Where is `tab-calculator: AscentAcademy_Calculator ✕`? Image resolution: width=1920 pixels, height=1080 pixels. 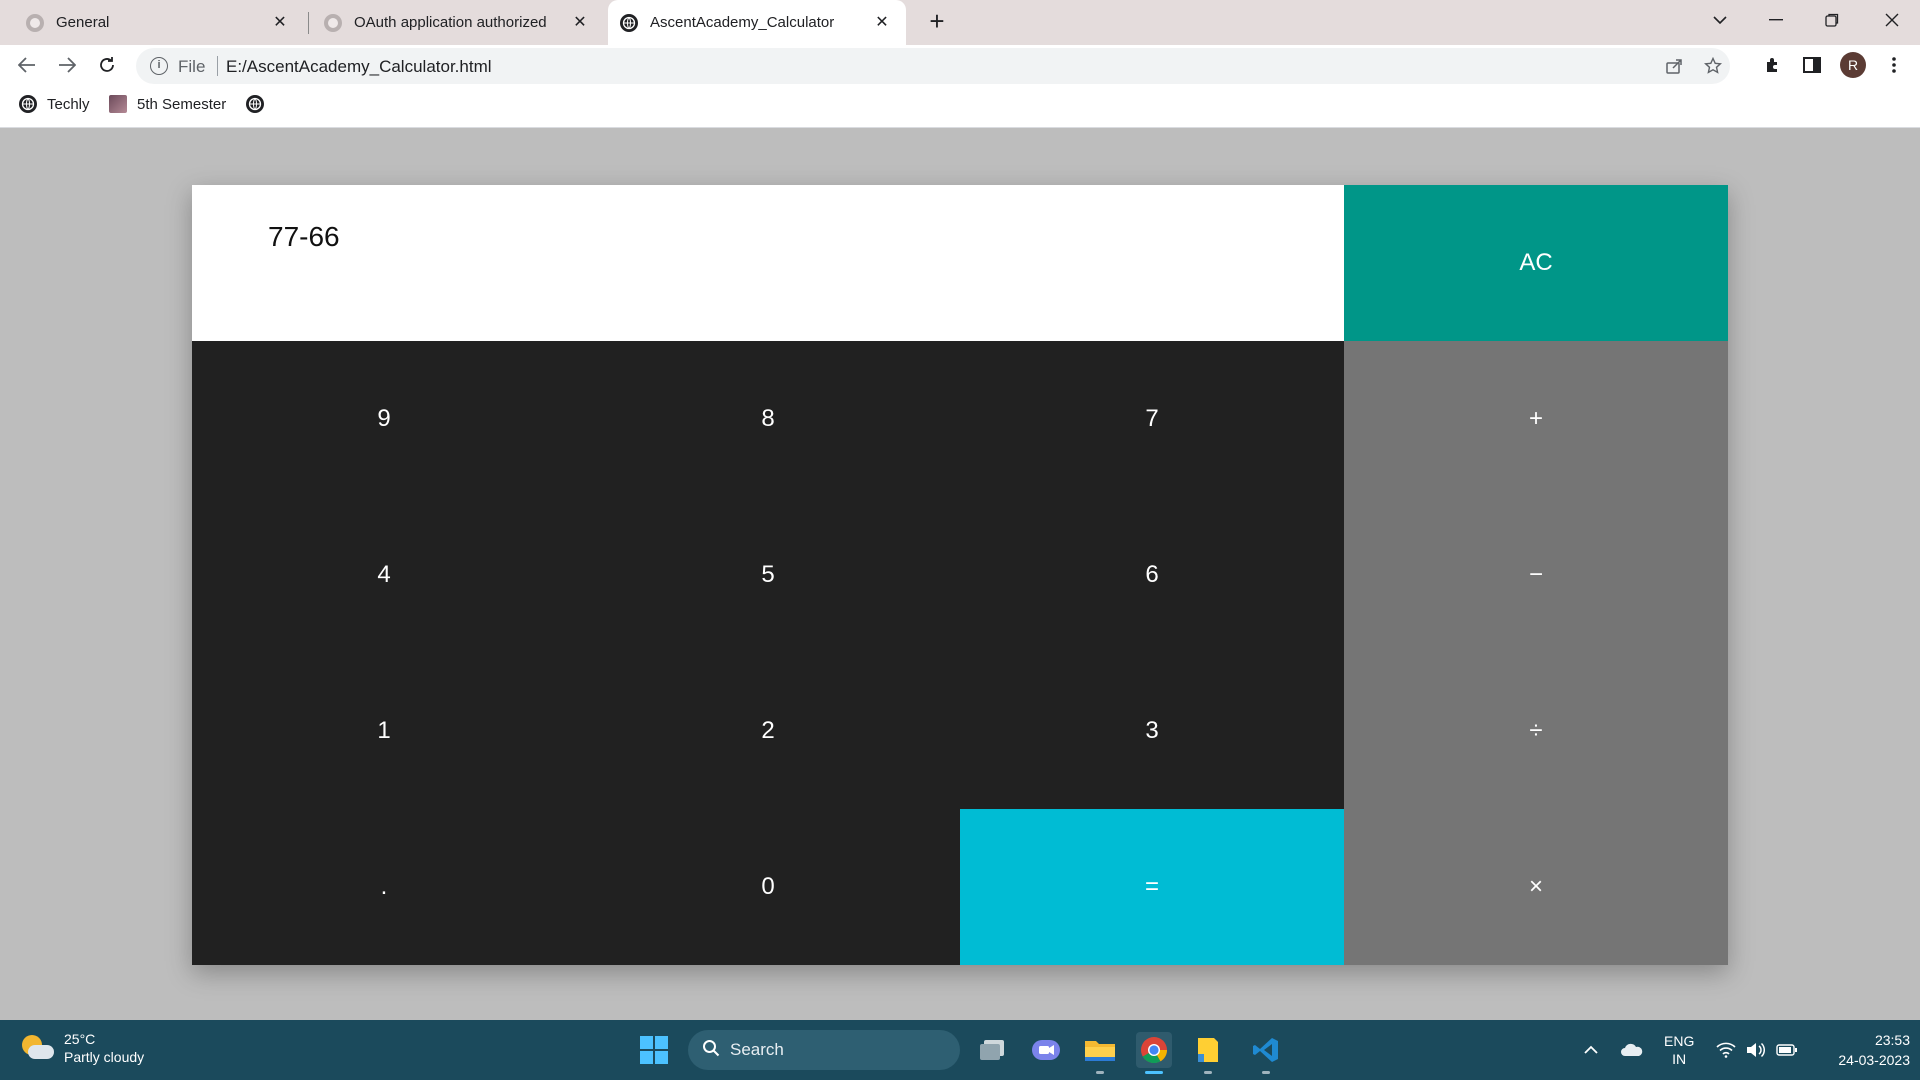
tab-calculator: AscentAcademy_Calculator ✕ is located at coordinates (757, 22).